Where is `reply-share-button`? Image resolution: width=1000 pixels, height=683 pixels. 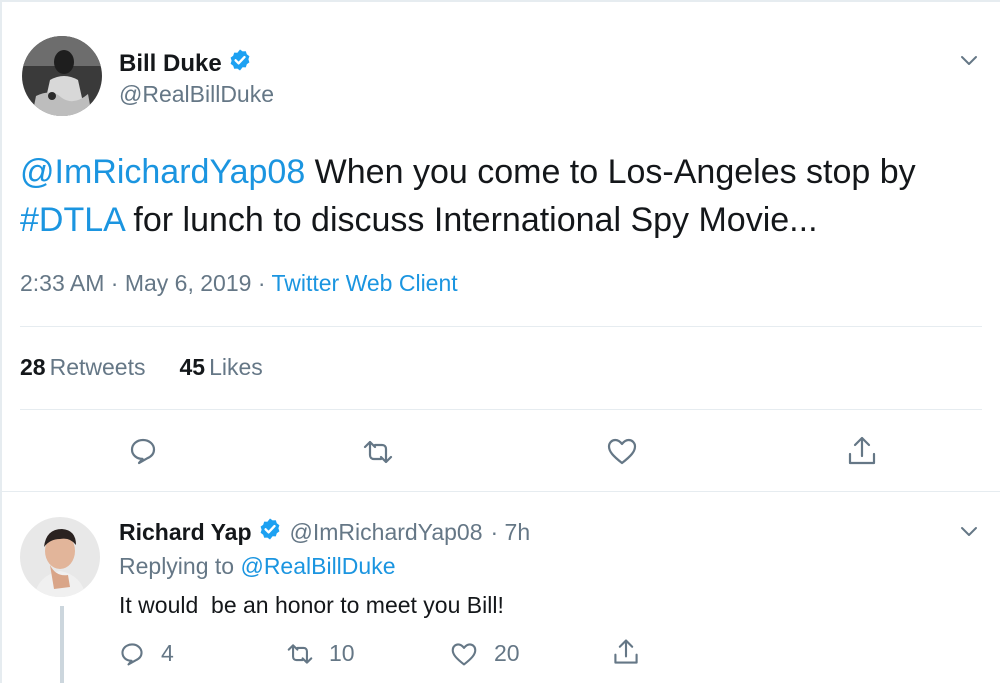 reply-share-button is located at coordinates (626, 652).